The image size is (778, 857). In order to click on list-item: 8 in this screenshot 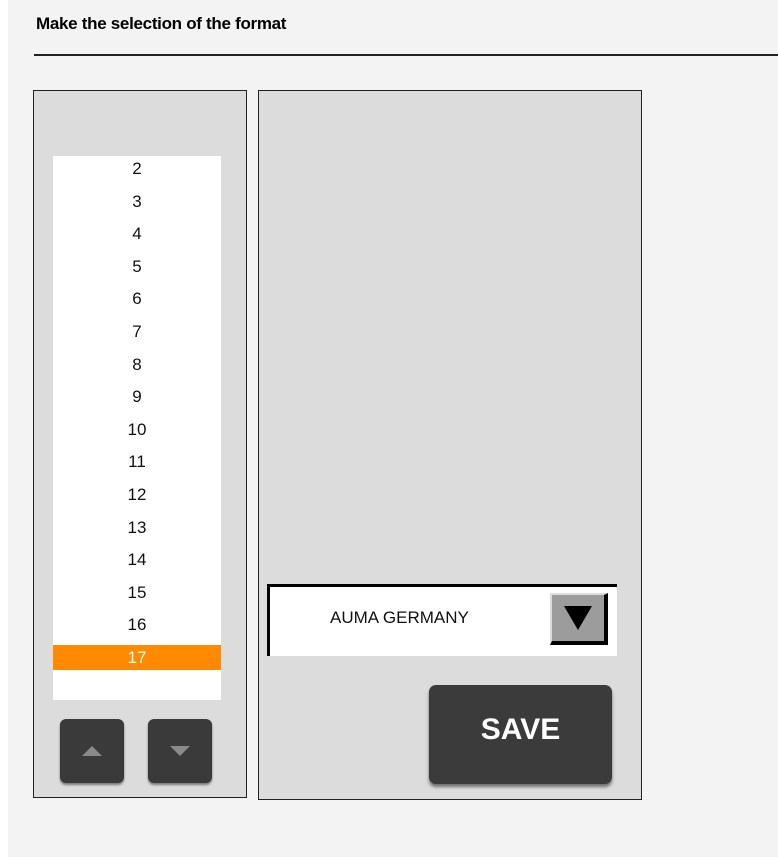, I will do `click(137, 364)`.